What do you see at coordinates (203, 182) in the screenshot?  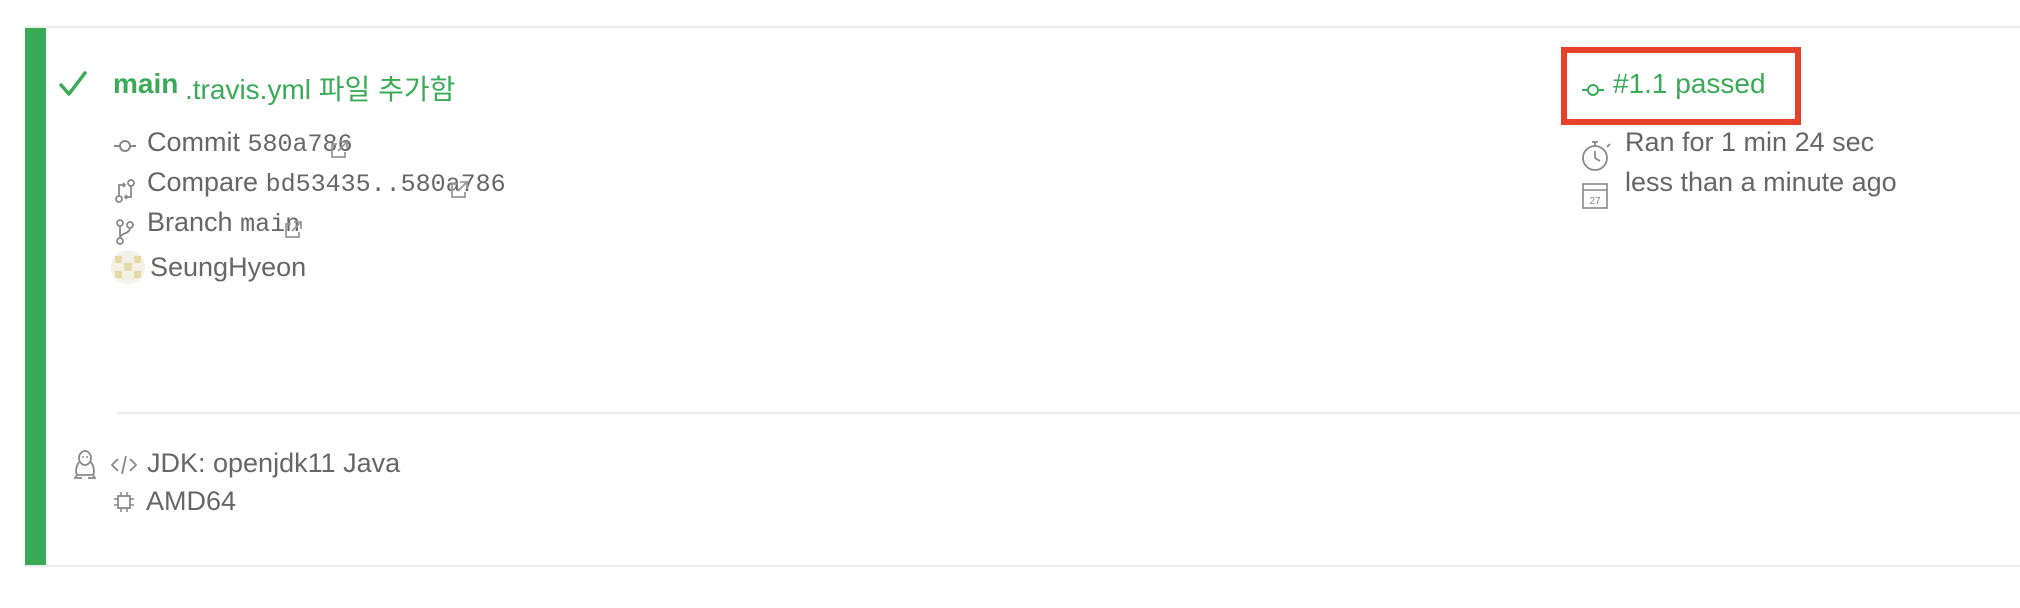 I see `compare-label: Compare` at bounding box center [203, 182].